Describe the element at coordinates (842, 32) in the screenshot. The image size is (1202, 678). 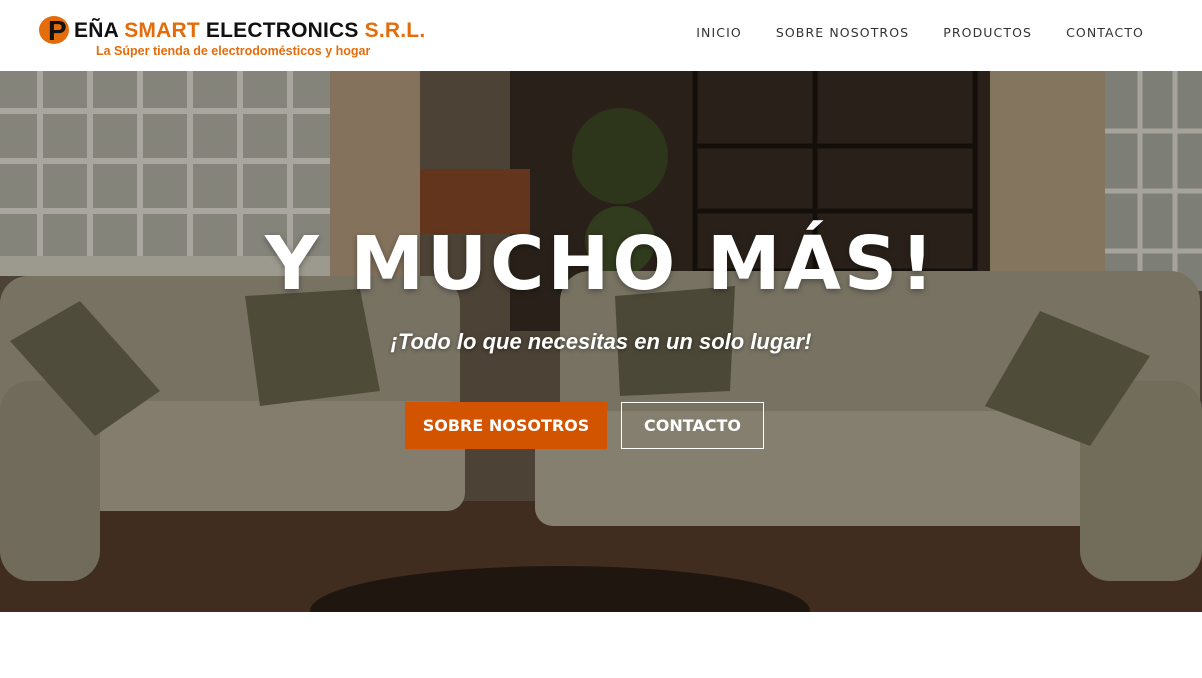
I see `nav-item-sobre-nosotros: SOBRE NOSOTROS` at that location.